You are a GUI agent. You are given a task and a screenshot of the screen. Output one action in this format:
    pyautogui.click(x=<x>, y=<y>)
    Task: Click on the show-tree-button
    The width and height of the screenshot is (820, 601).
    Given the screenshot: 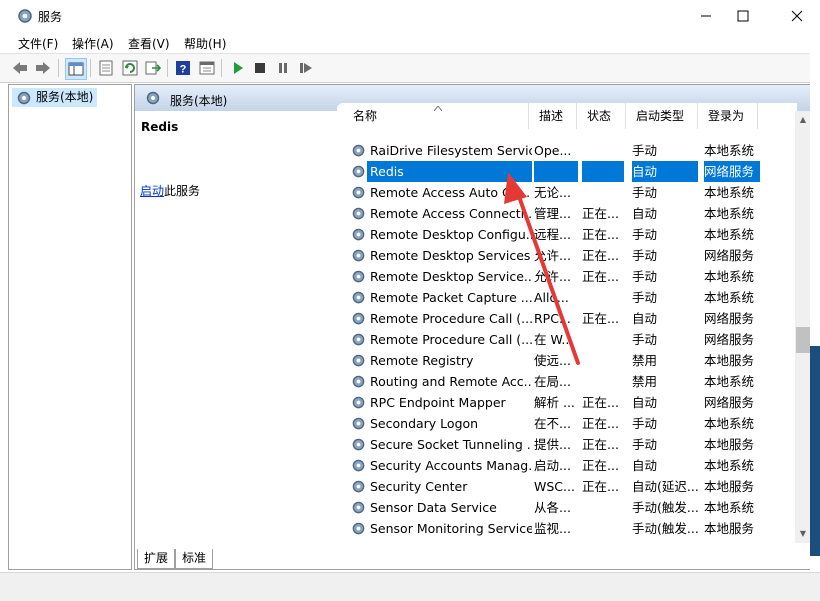 What is the action you would take?
    pyautogui.click(x=76, y=69)
    